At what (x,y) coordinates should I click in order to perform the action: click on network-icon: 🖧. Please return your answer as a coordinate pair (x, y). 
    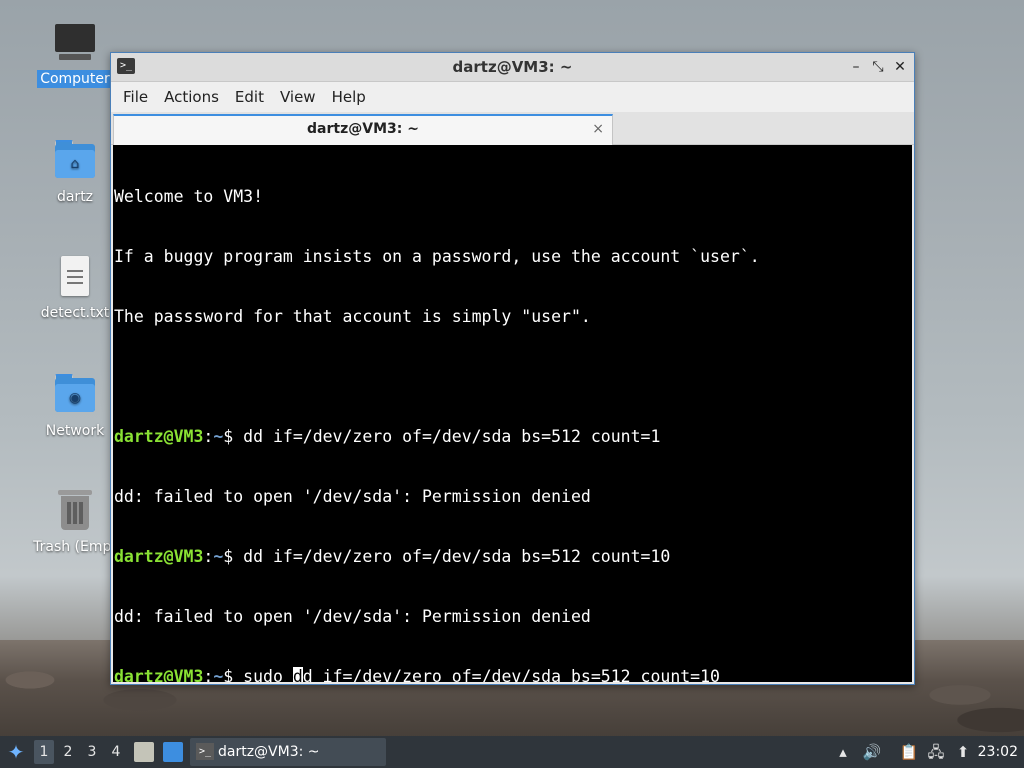
    Looking at the image, I should click on (936, 752).